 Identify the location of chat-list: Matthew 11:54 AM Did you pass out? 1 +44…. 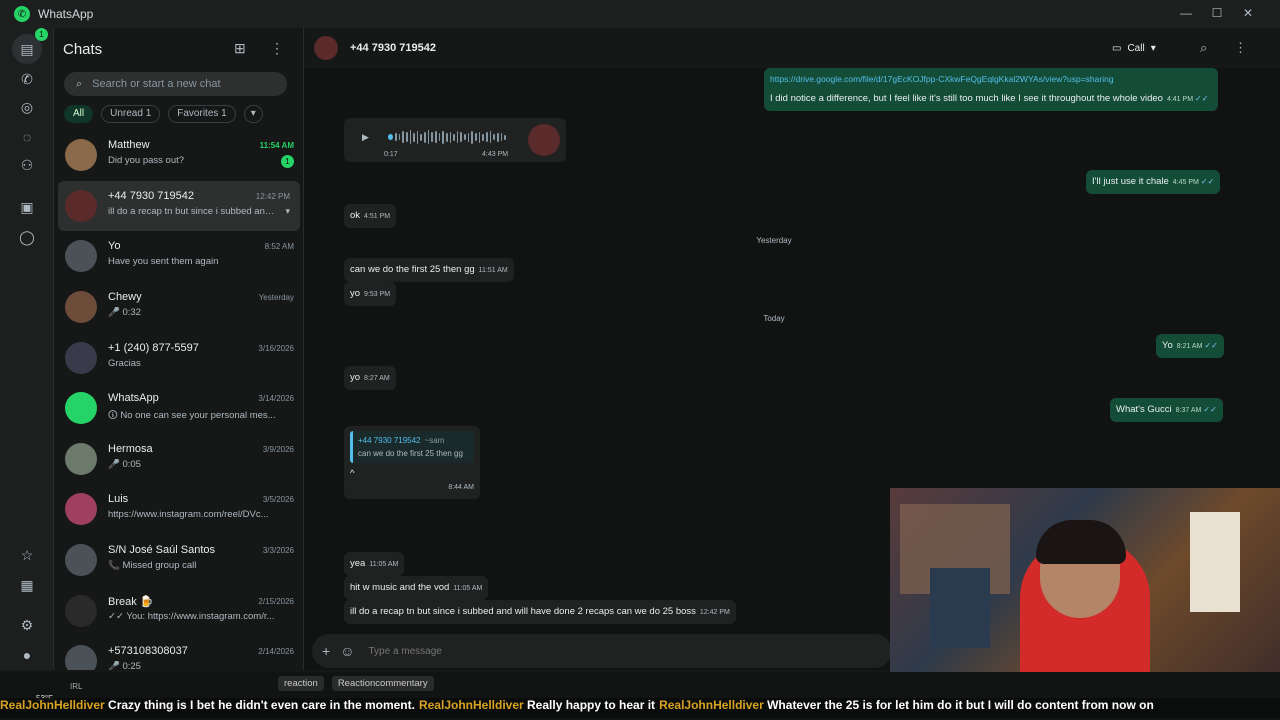
(178, 400).